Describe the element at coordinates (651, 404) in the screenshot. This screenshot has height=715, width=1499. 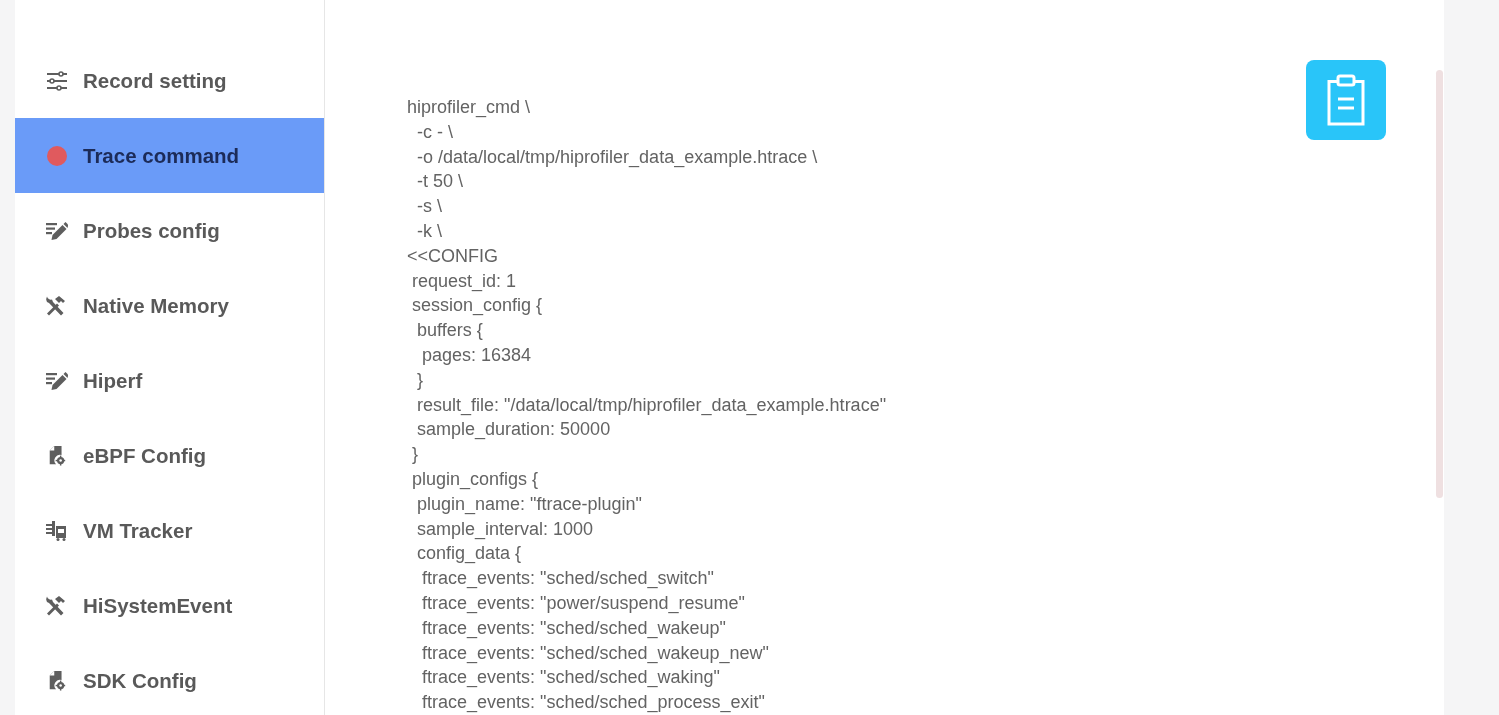
I see `code-line: result_file: "/data/local/tmp/hiprofiler_data_example.htrace"` at that location.